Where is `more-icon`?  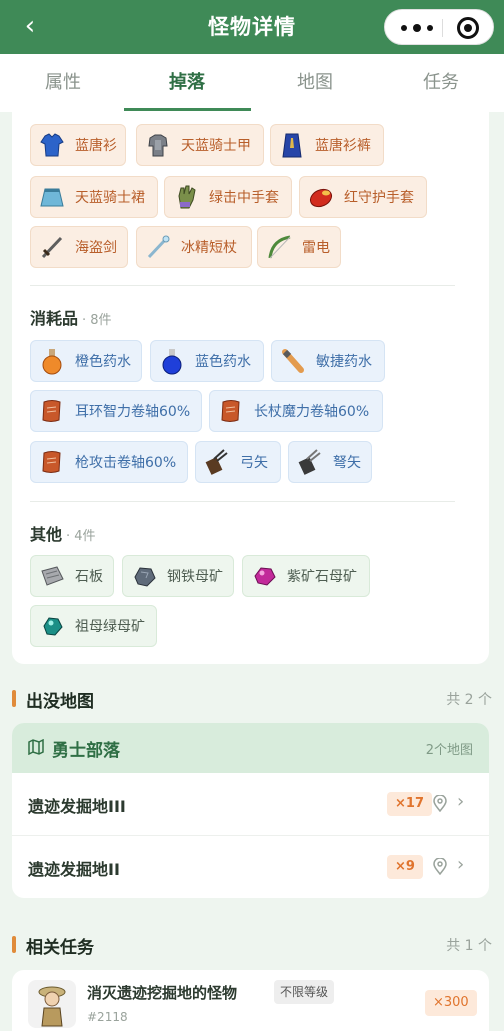
more-icon is located at coordinates (417, 28).